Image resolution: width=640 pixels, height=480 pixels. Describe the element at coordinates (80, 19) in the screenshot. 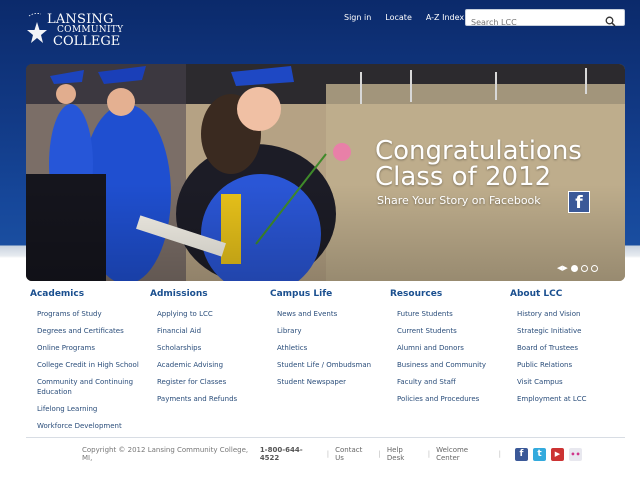

I see `logo-line-1: LANSING` at that location.